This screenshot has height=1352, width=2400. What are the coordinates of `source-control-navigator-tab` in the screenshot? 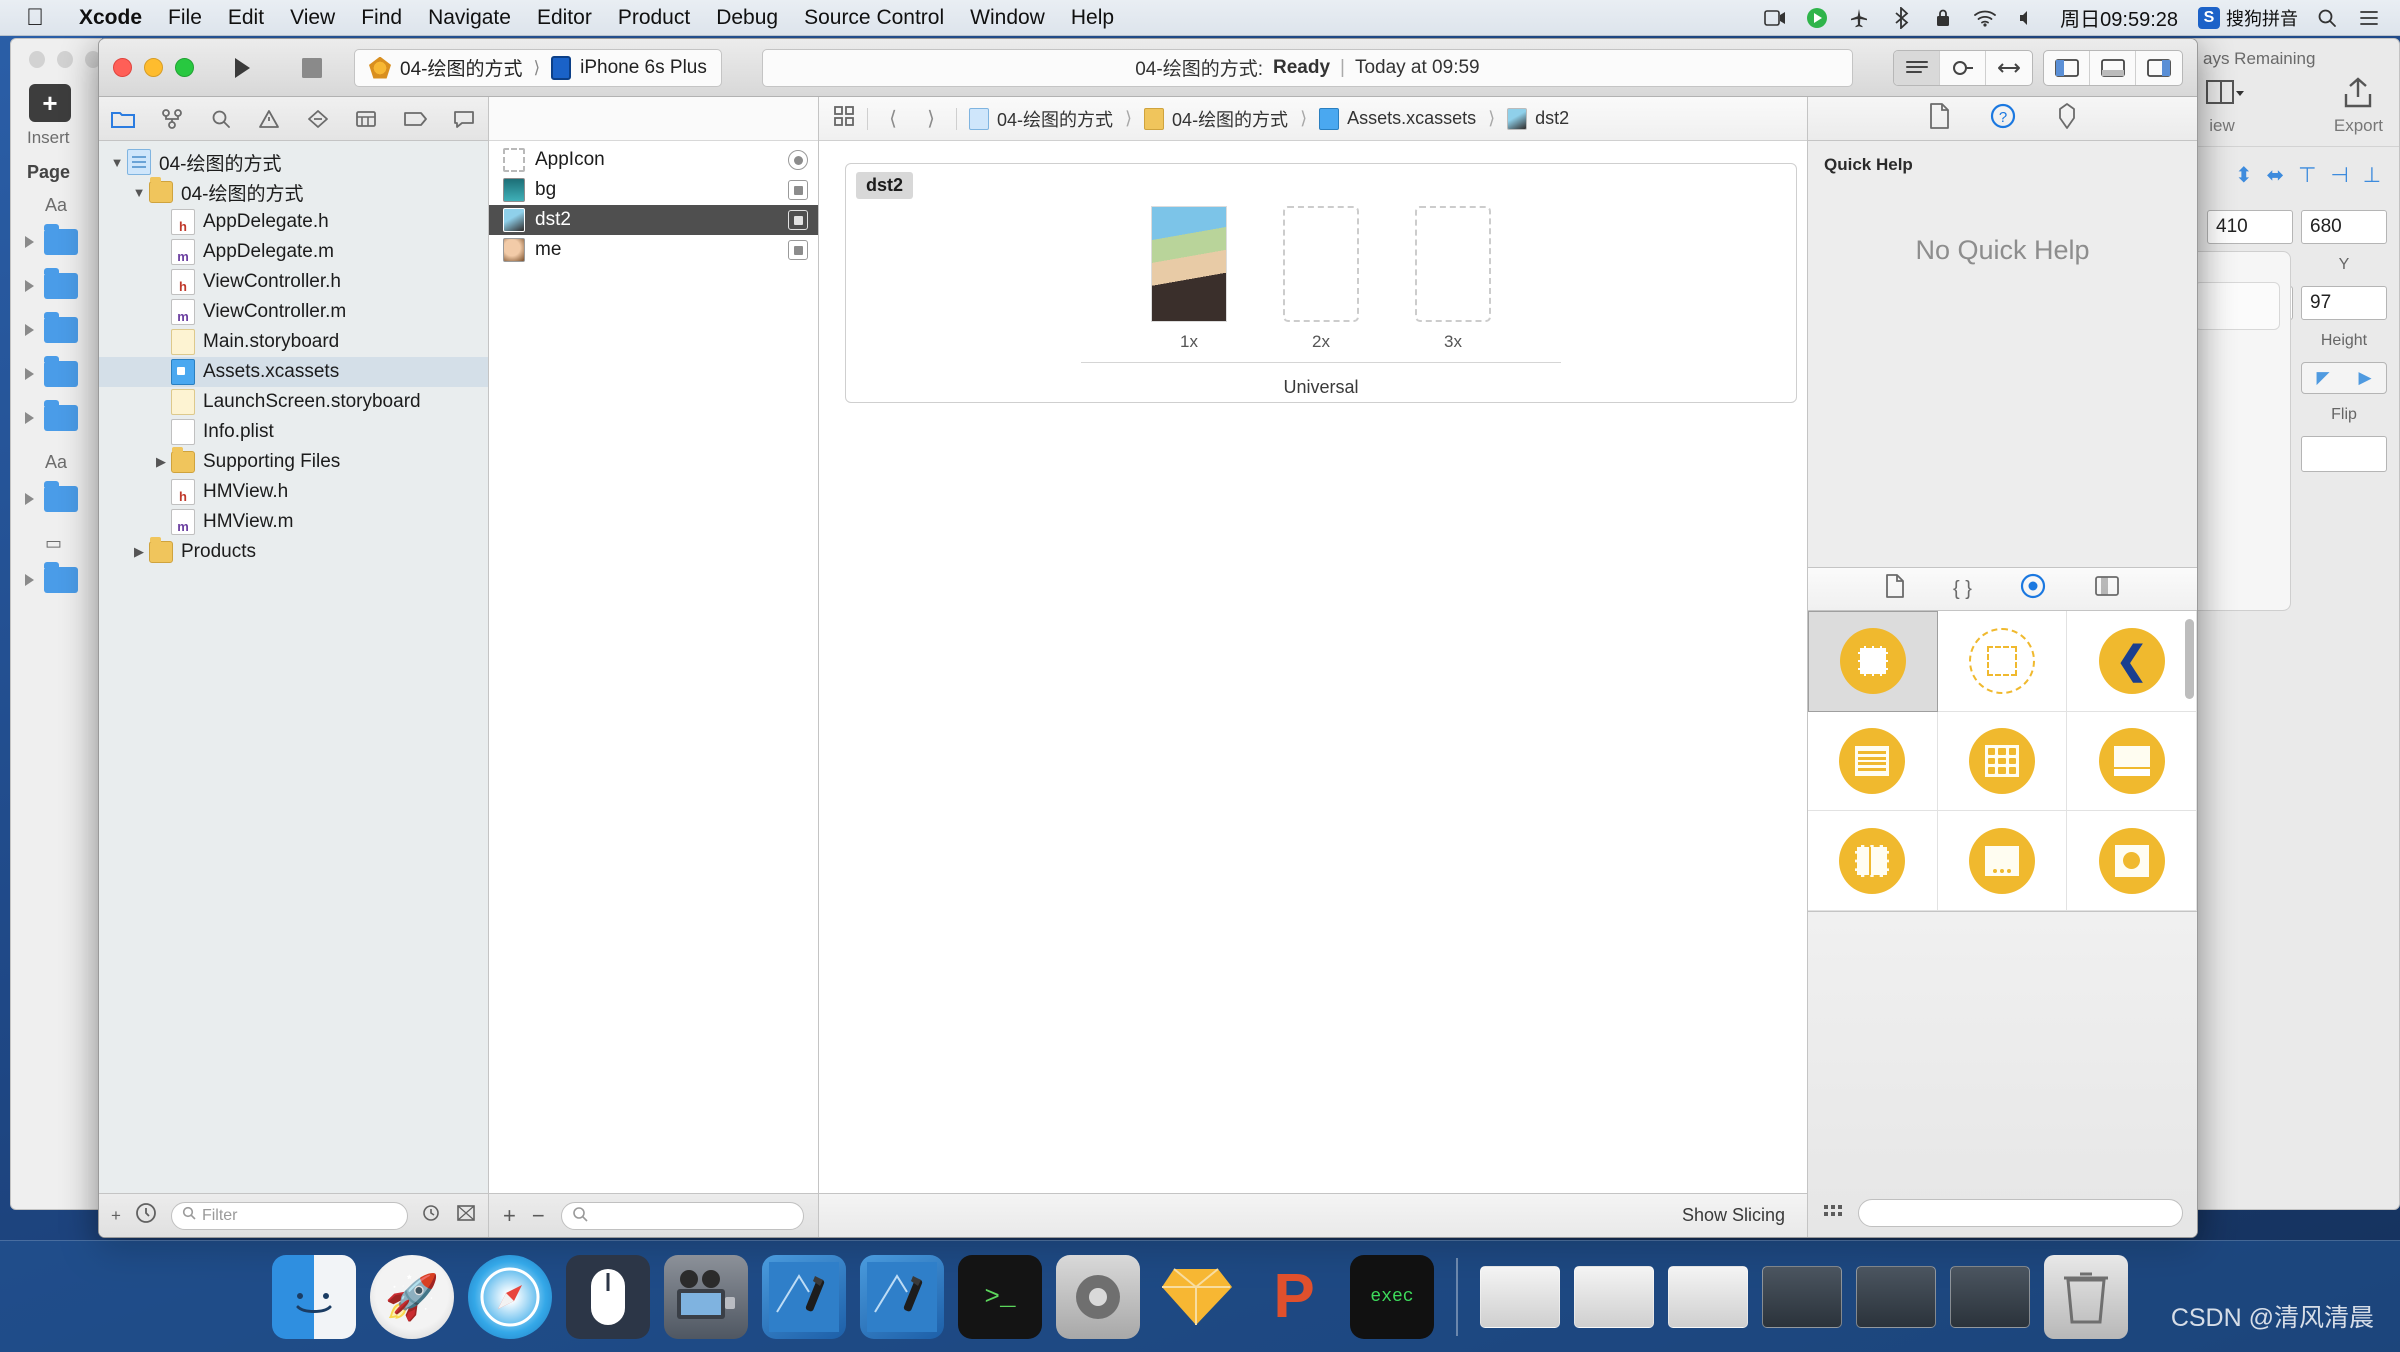 It's located at (172, 119).